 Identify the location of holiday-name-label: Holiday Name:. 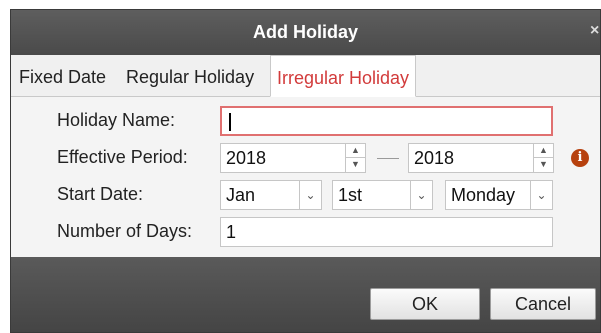
(116, 120).